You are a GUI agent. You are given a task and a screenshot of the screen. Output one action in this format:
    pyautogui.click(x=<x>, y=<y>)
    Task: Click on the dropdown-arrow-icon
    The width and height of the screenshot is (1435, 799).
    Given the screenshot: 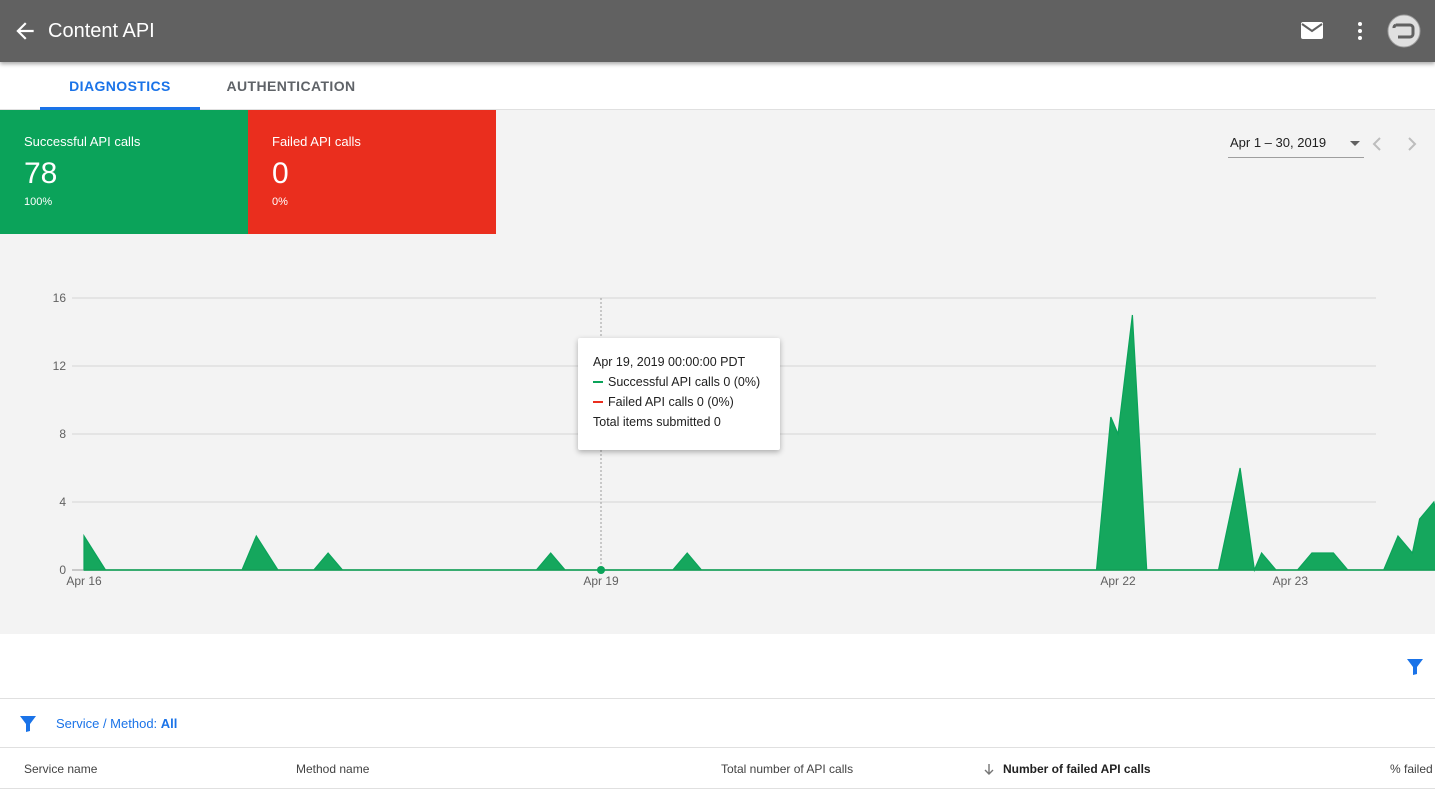 What is the action you would take?
    pyautogui.click(x=1355, y=143)
    